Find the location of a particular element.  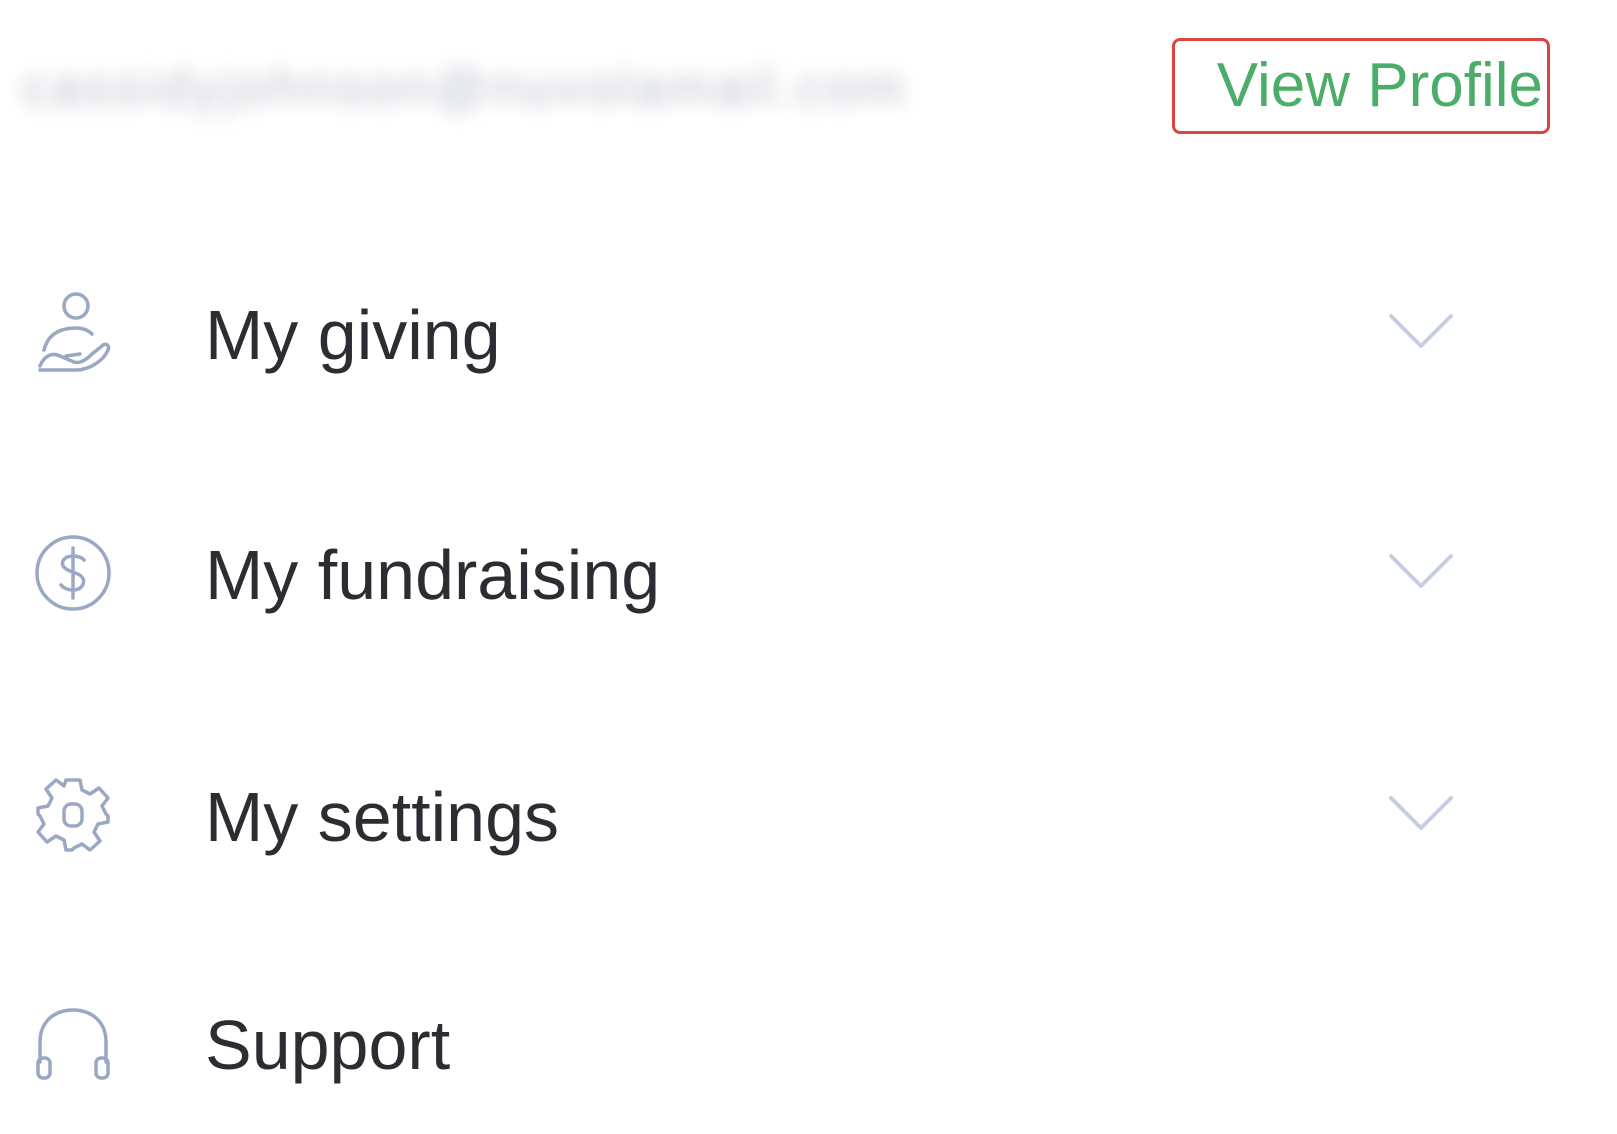

menu-item-label: My fundraising is located at coordinates (433, 575).